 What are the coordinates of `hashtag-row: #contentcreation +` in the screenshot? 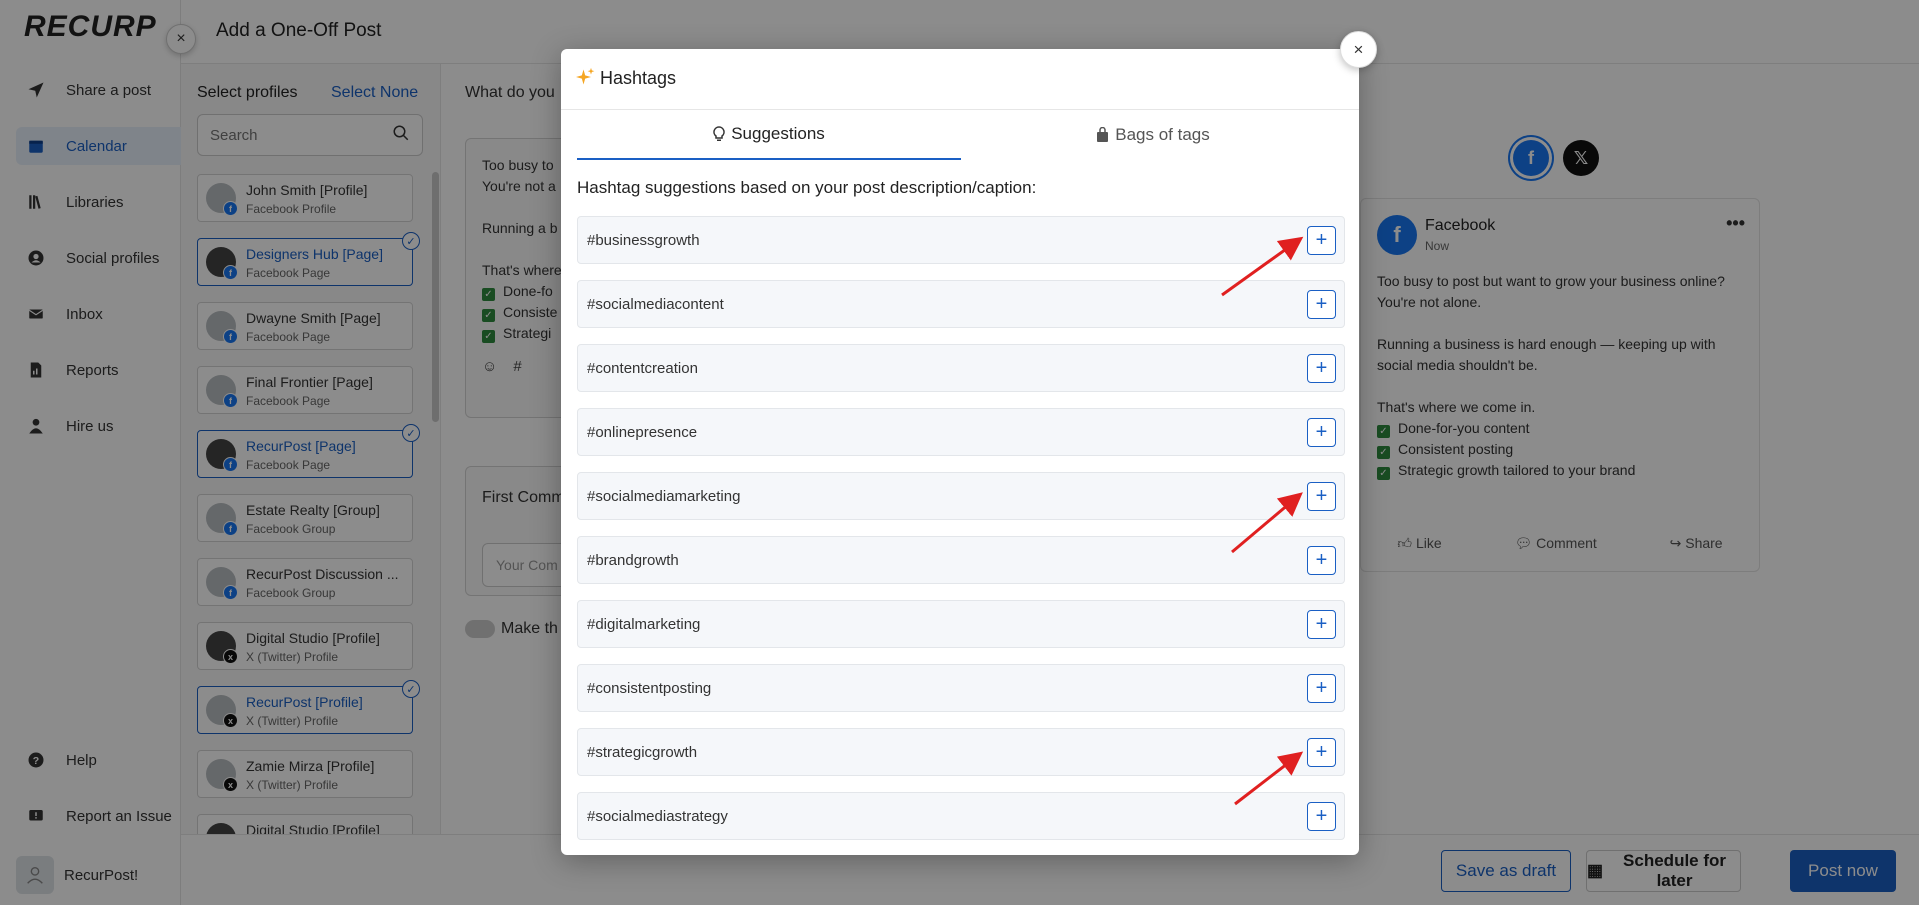 It's located at (961, 368).